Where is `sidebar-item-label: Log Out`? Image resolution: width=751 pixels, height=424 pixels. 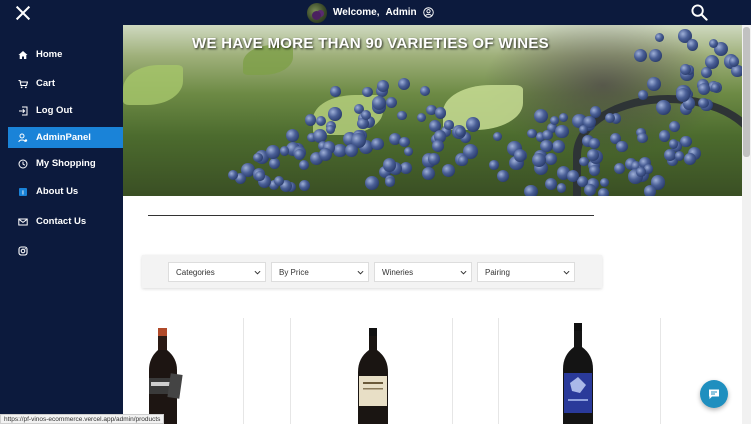
sidebar-item-label: Log Out is located at coordinates (54, 110).